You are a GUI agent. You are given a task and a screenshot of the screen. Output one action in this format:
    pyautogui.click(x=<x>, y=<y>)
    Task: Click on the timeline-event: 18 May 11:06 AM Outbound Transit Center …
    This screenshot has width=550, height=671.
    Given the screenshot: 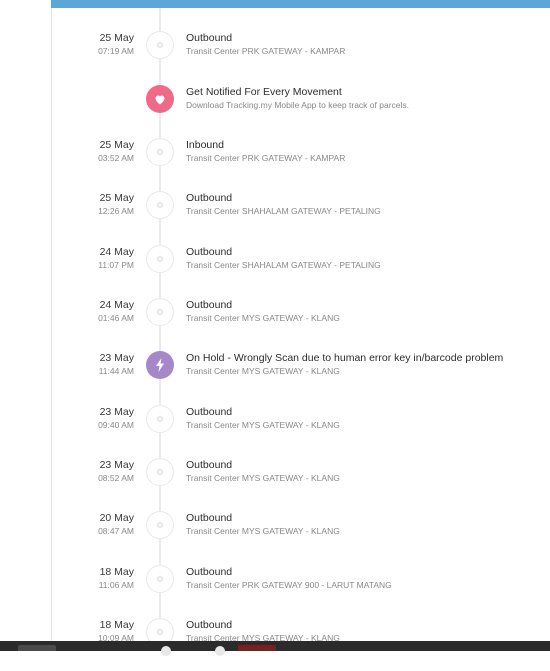 What is the action you would take?
    pyautogui.click(x=300, y=591)
    